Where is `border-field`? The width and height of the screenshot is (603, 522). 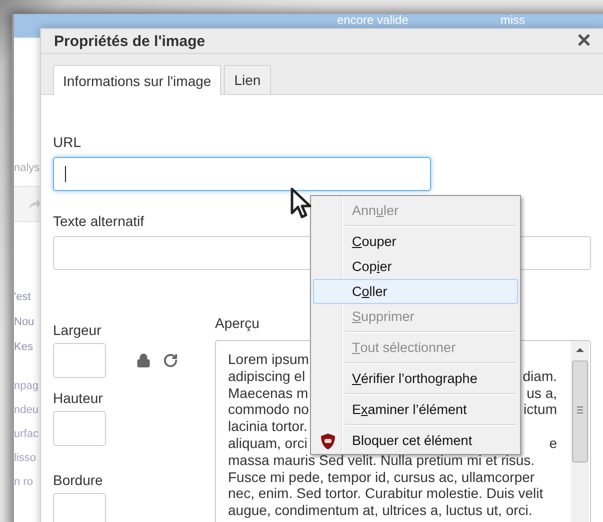
border-field is located at coordinates (79, 507).